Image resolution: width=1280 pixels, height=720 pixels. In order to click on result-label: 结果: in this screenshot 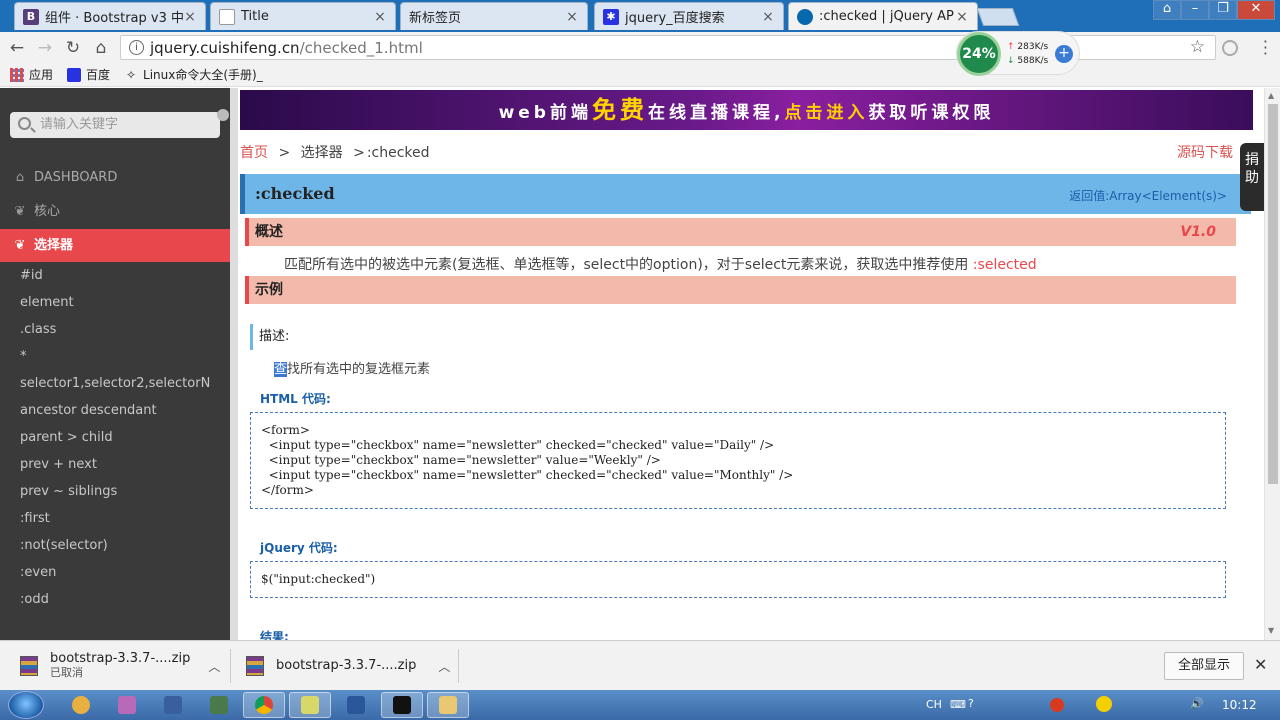, I will do `click(274, 635)`.